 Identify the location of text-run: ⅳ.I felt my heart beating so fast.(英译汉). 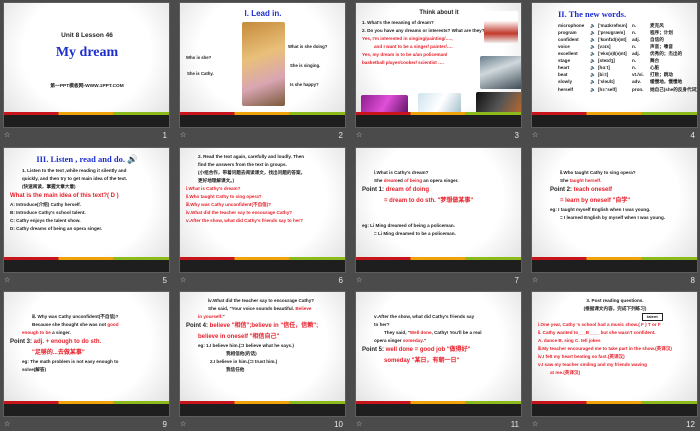
(581, 357).